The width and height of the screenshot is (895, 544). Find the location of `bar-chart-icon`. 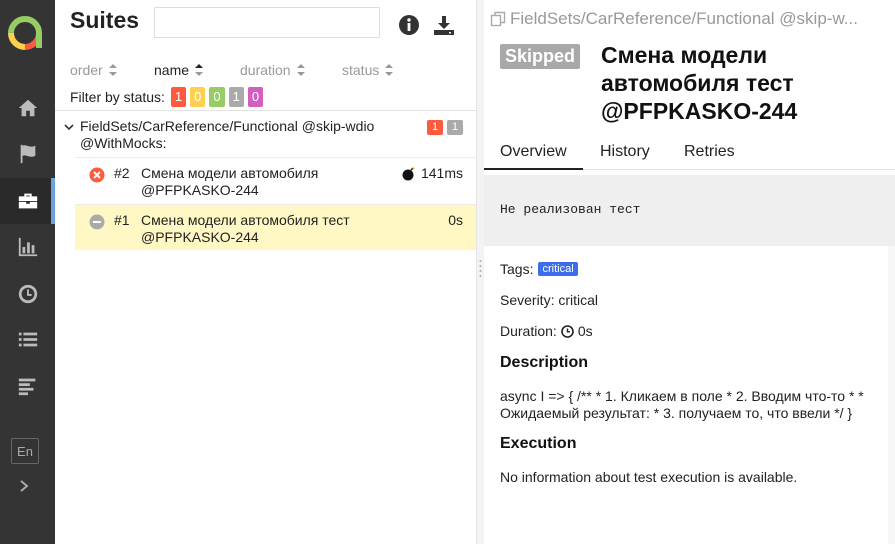

bar-chart-icon is located at coordinates (27, 247).